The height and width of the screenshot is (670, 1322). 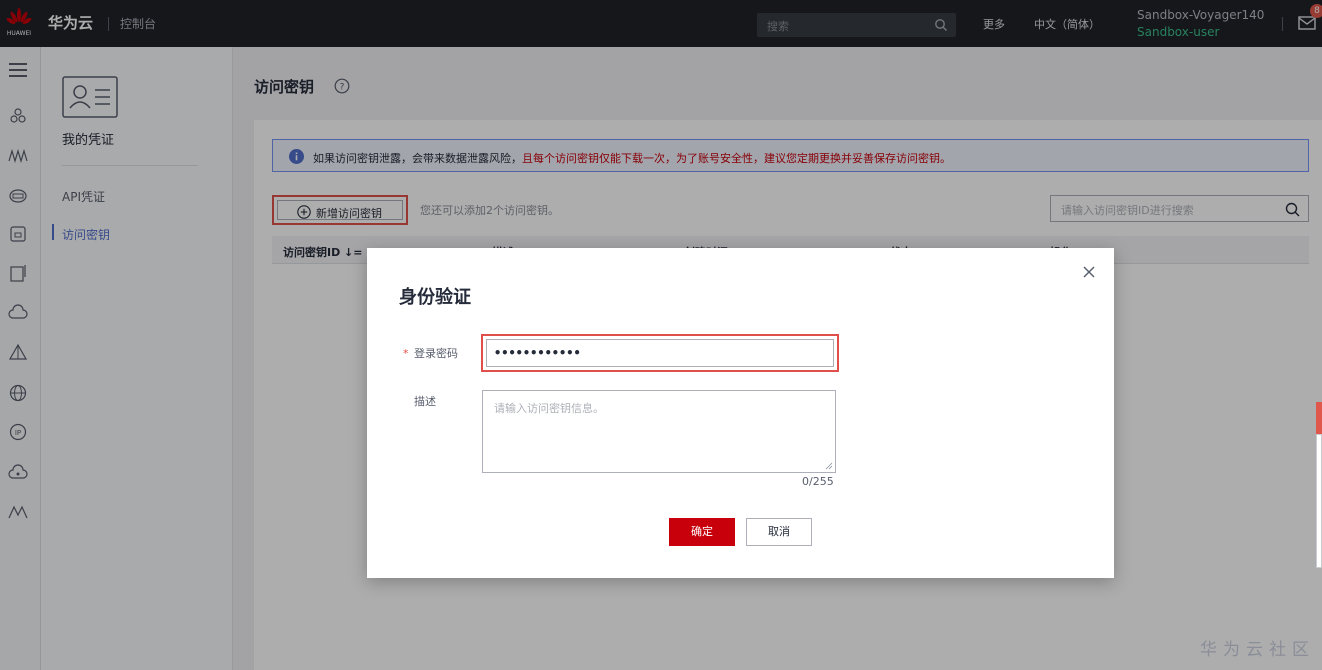 What do you see at coordinates (549, 408) in the screenshot?
I see `description-placeholder: 请输入访问密钥信息。` at bounding box center [549, 408].